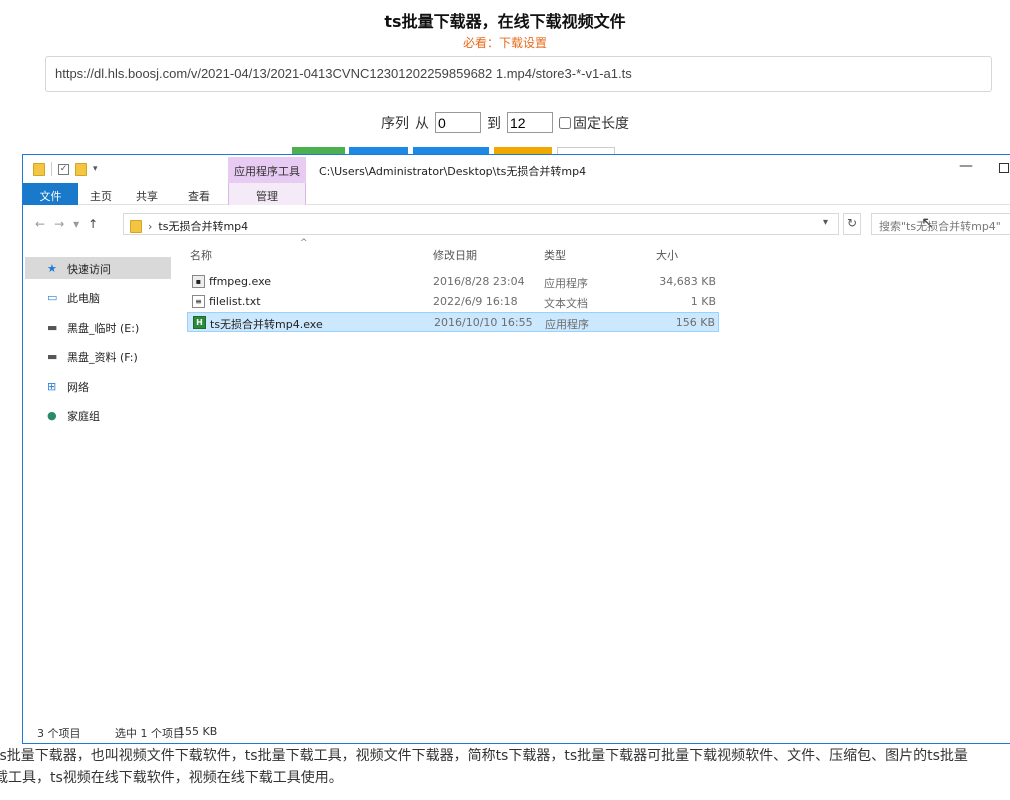 The image size is (1010, 800). What do you see at coordinates (240, 281) in the screenshot?
I see `file-name: ffmpeg.exe` at bounding box center [240, 281].